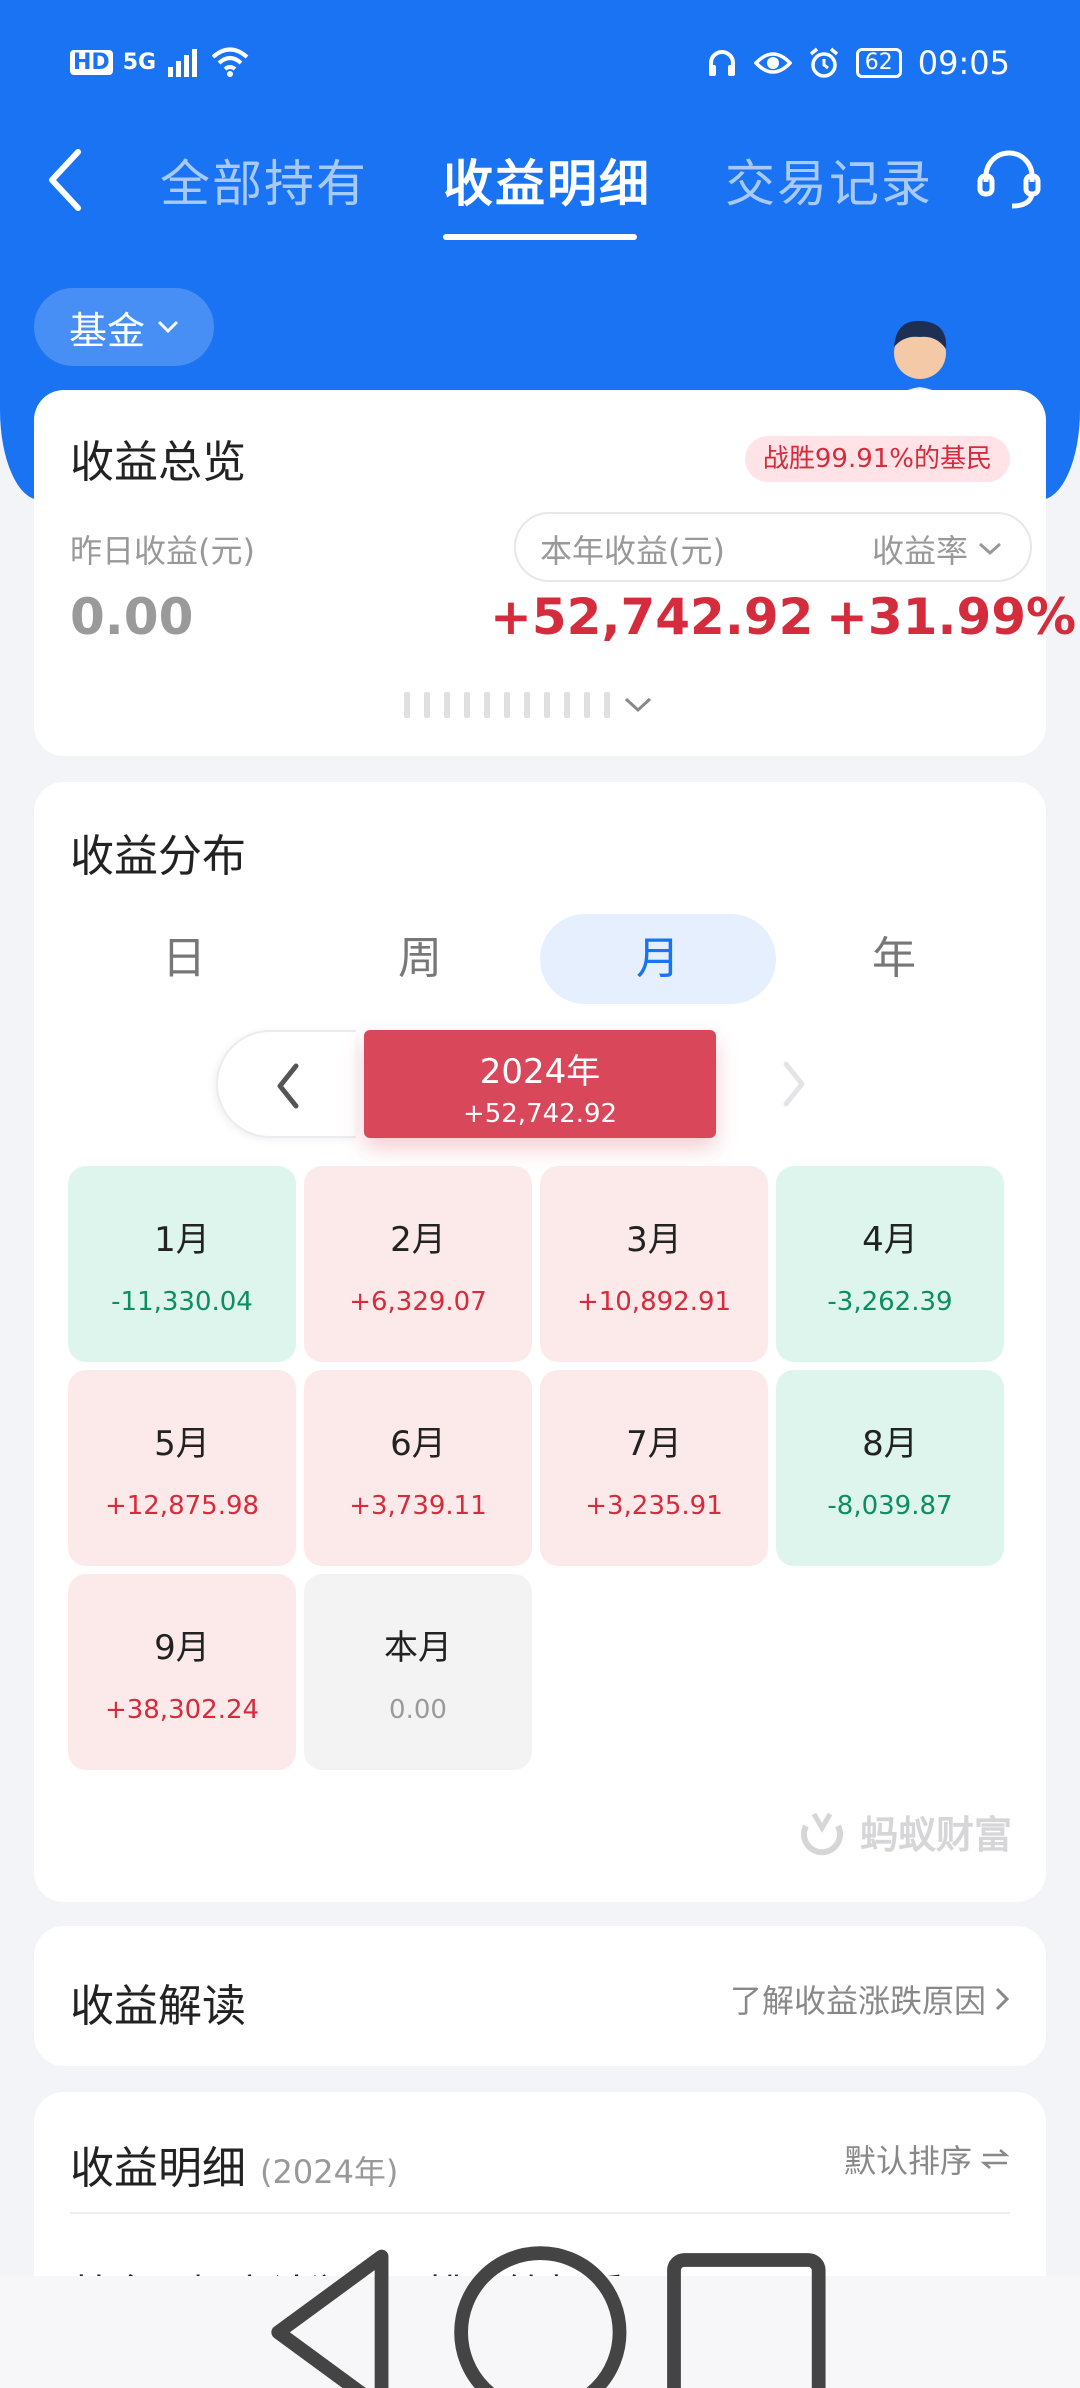  Describe the element at coordinates (418, 1648) in the screenshot. I see `month-label: 本月` at that location.